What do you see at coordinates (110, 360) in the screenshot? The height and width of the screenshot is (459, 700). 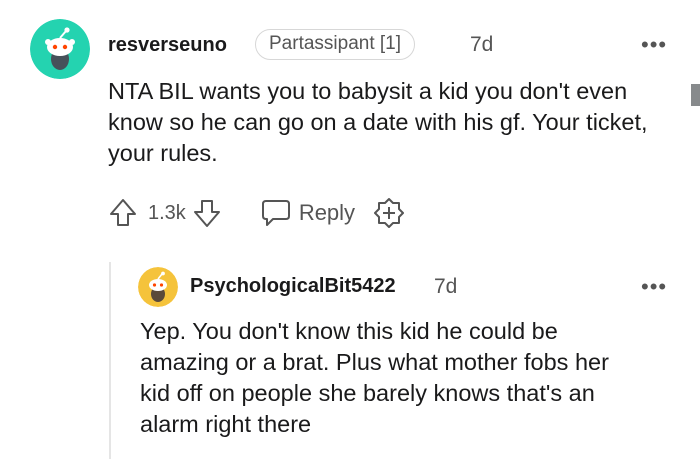 I see `thread-line` at bounding box center [110, 360].